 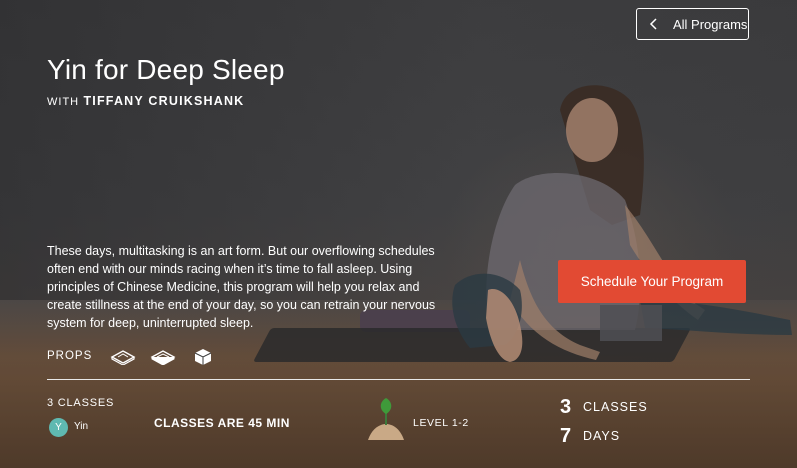 I want to click on classes-count: 3 CLASSES, so click(x=81, y=403).